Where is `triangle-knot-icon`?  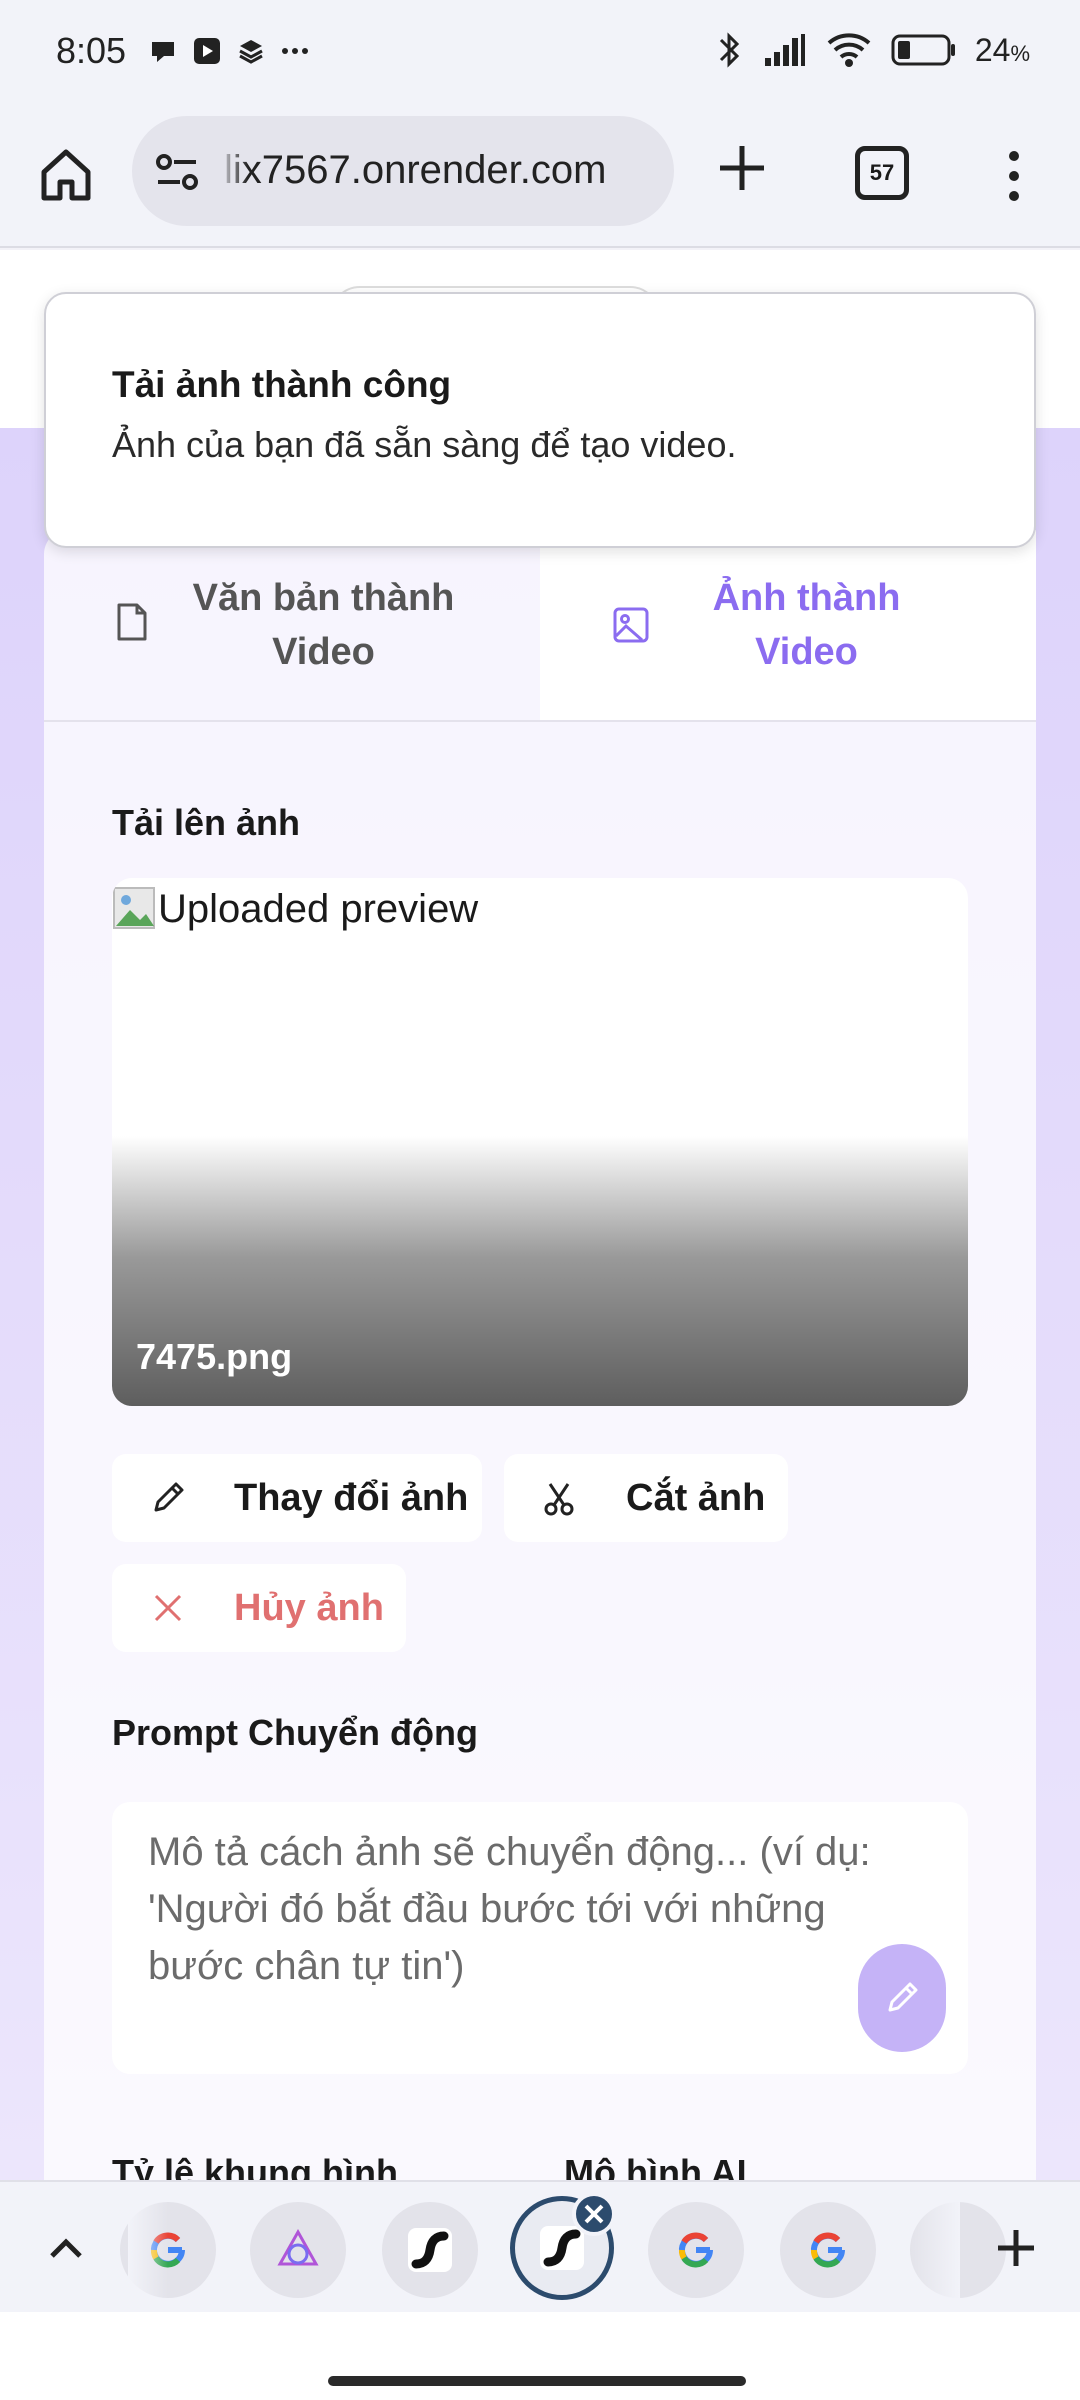
triangle-knot-icon is located at coordinates (298, 2247).